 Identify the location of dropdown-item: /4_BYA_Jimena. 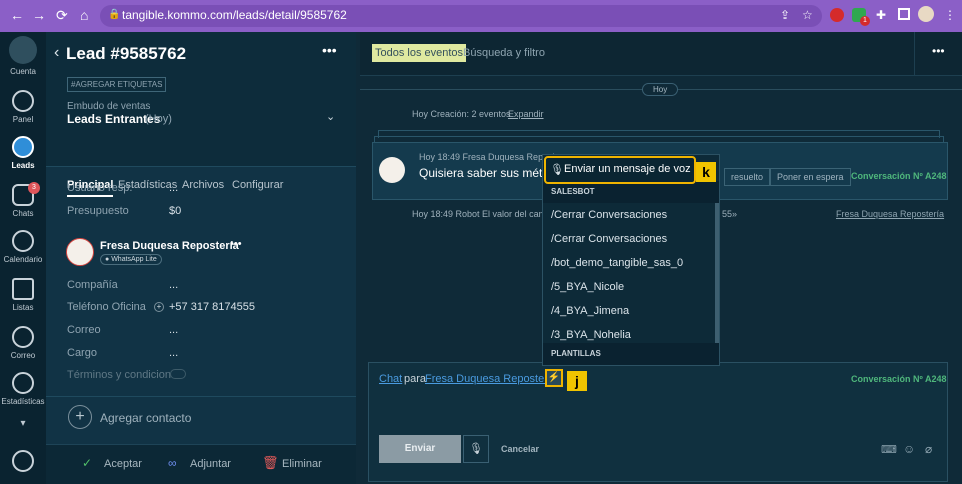
(590, 311).